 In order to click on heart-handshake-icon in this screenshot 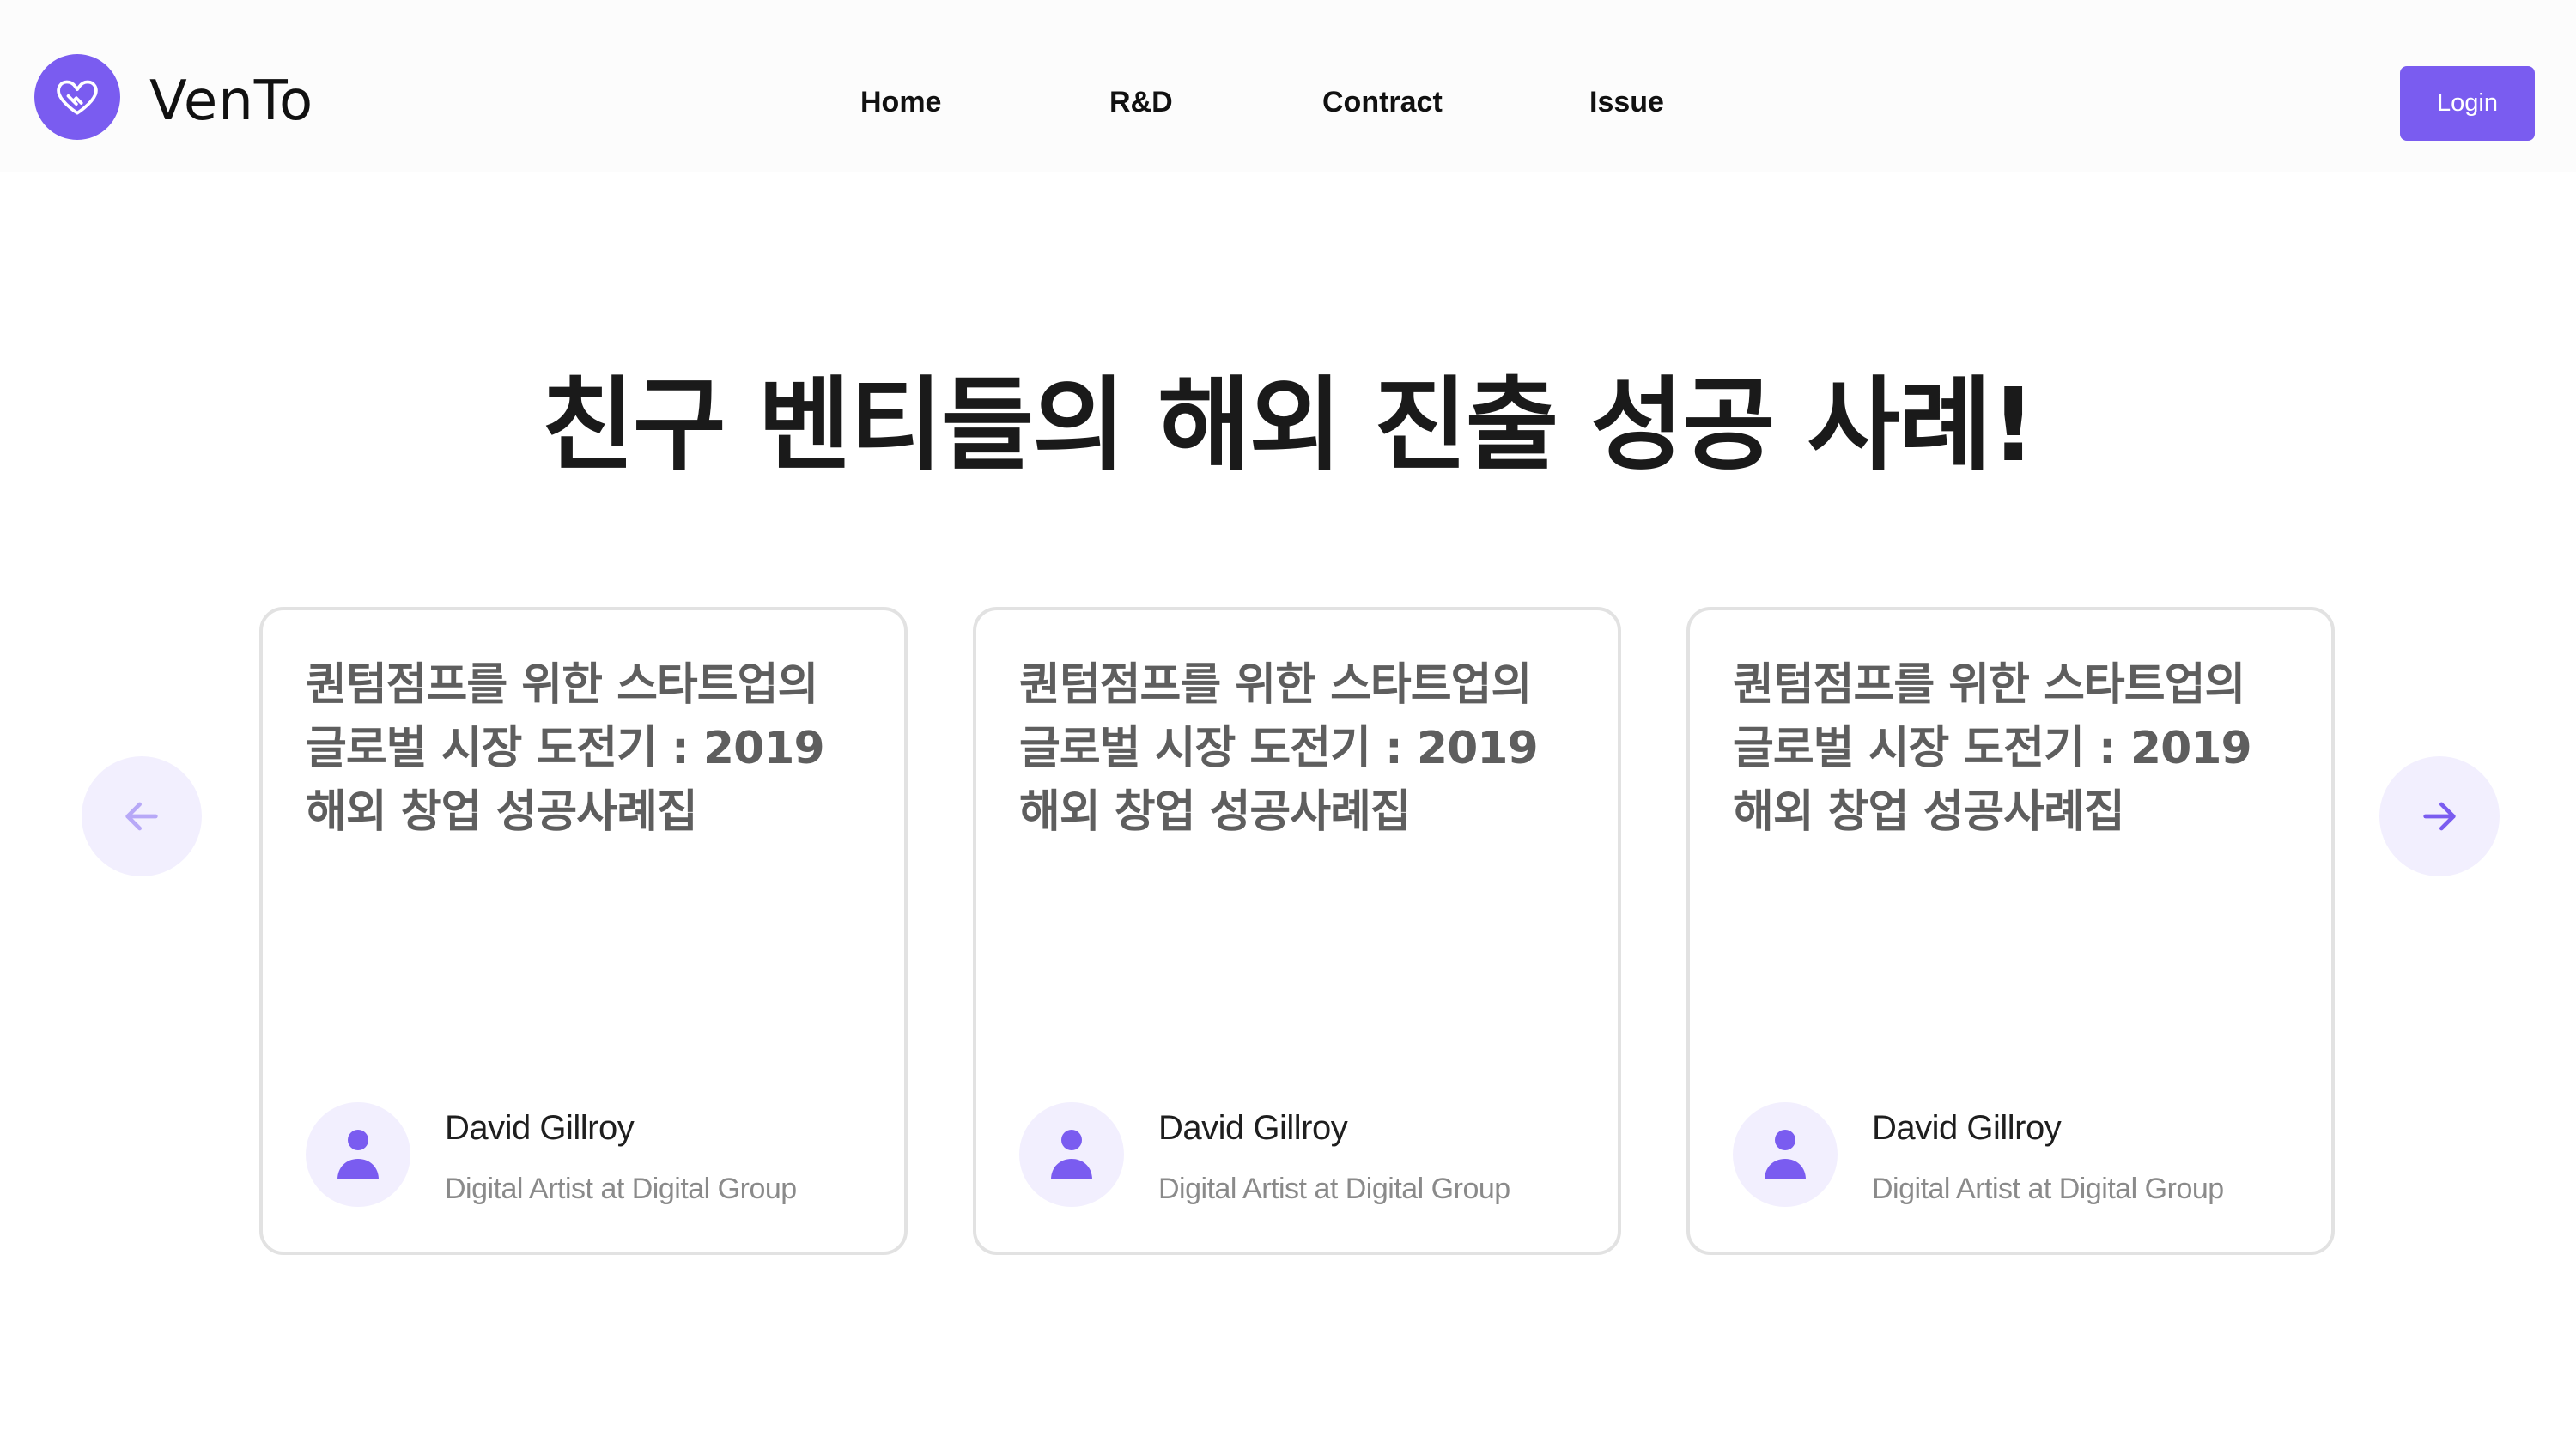, I will do `click(77, 97)`.